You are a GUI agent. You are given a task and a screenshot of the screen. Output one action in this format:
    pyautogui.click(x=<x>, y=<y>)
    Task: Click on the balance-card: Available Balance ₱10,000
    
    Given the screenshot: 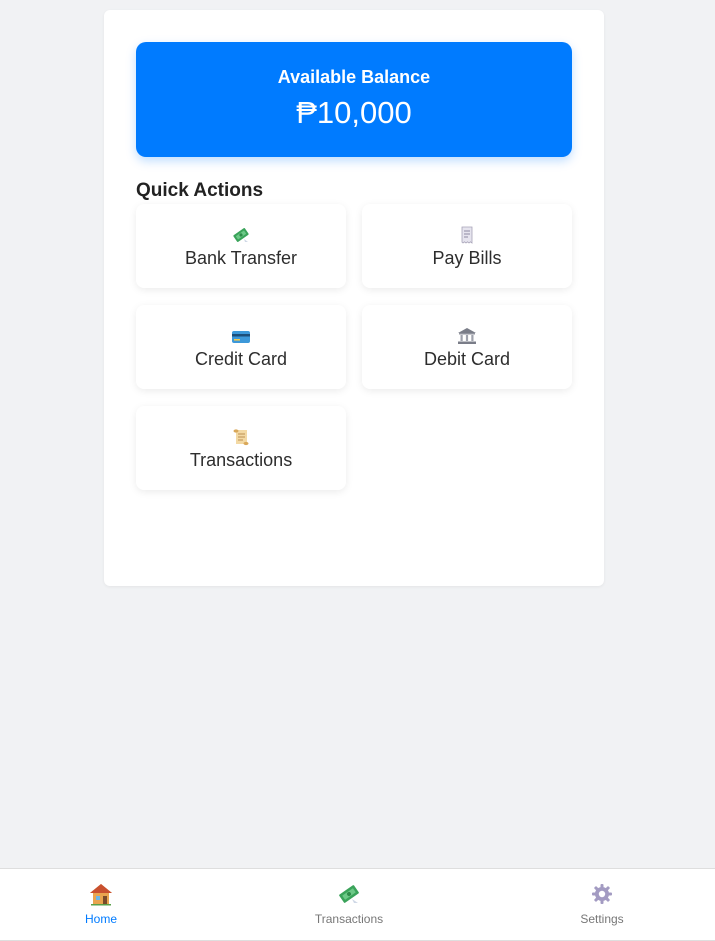 What is the action you would take?
    pyautogui.click(x=354, y=99)
    